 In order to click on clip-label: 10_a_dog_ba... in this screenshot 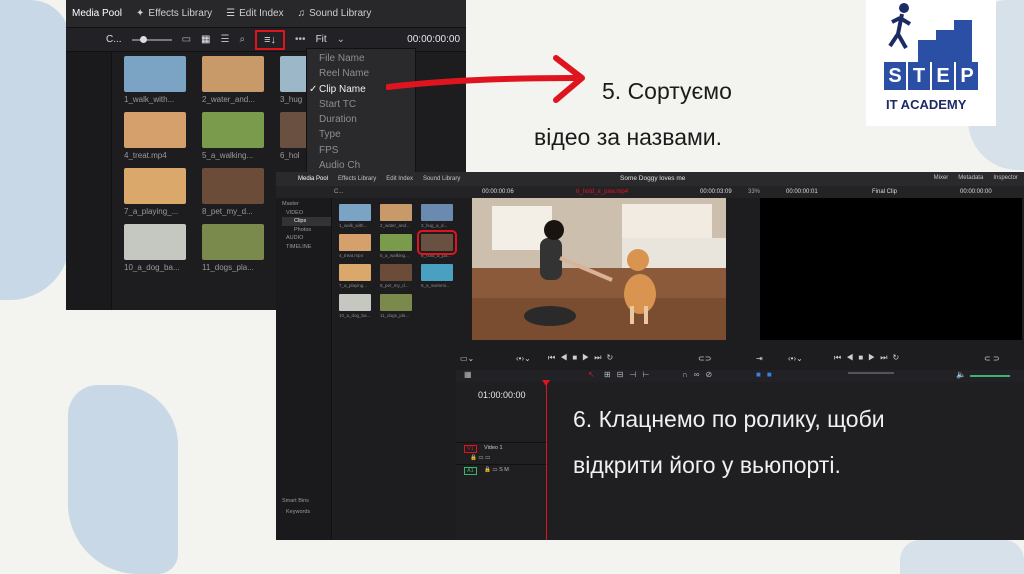, I will do `click(152, 267)`.